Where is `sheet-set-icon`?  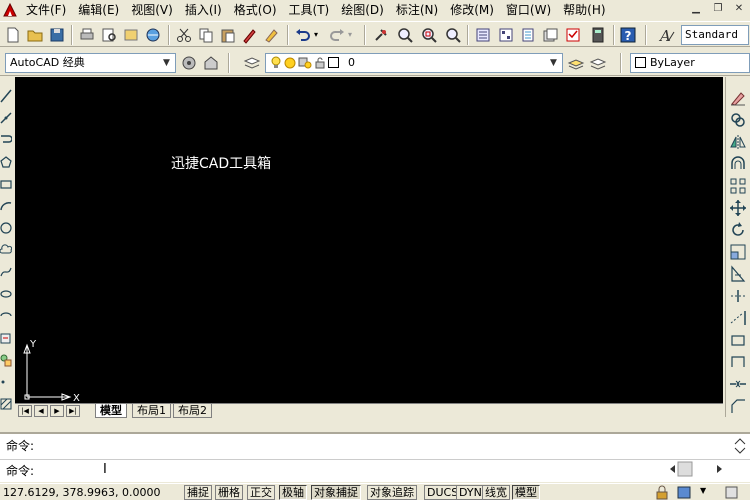
sheet-set-icon is located at coordinates (550, 35).